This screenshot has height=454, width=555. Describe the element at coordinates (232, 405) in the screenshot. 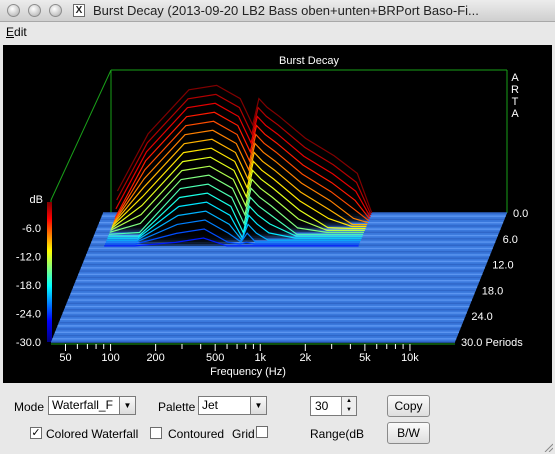

I see `palette-select: Jet ▼` at that location.